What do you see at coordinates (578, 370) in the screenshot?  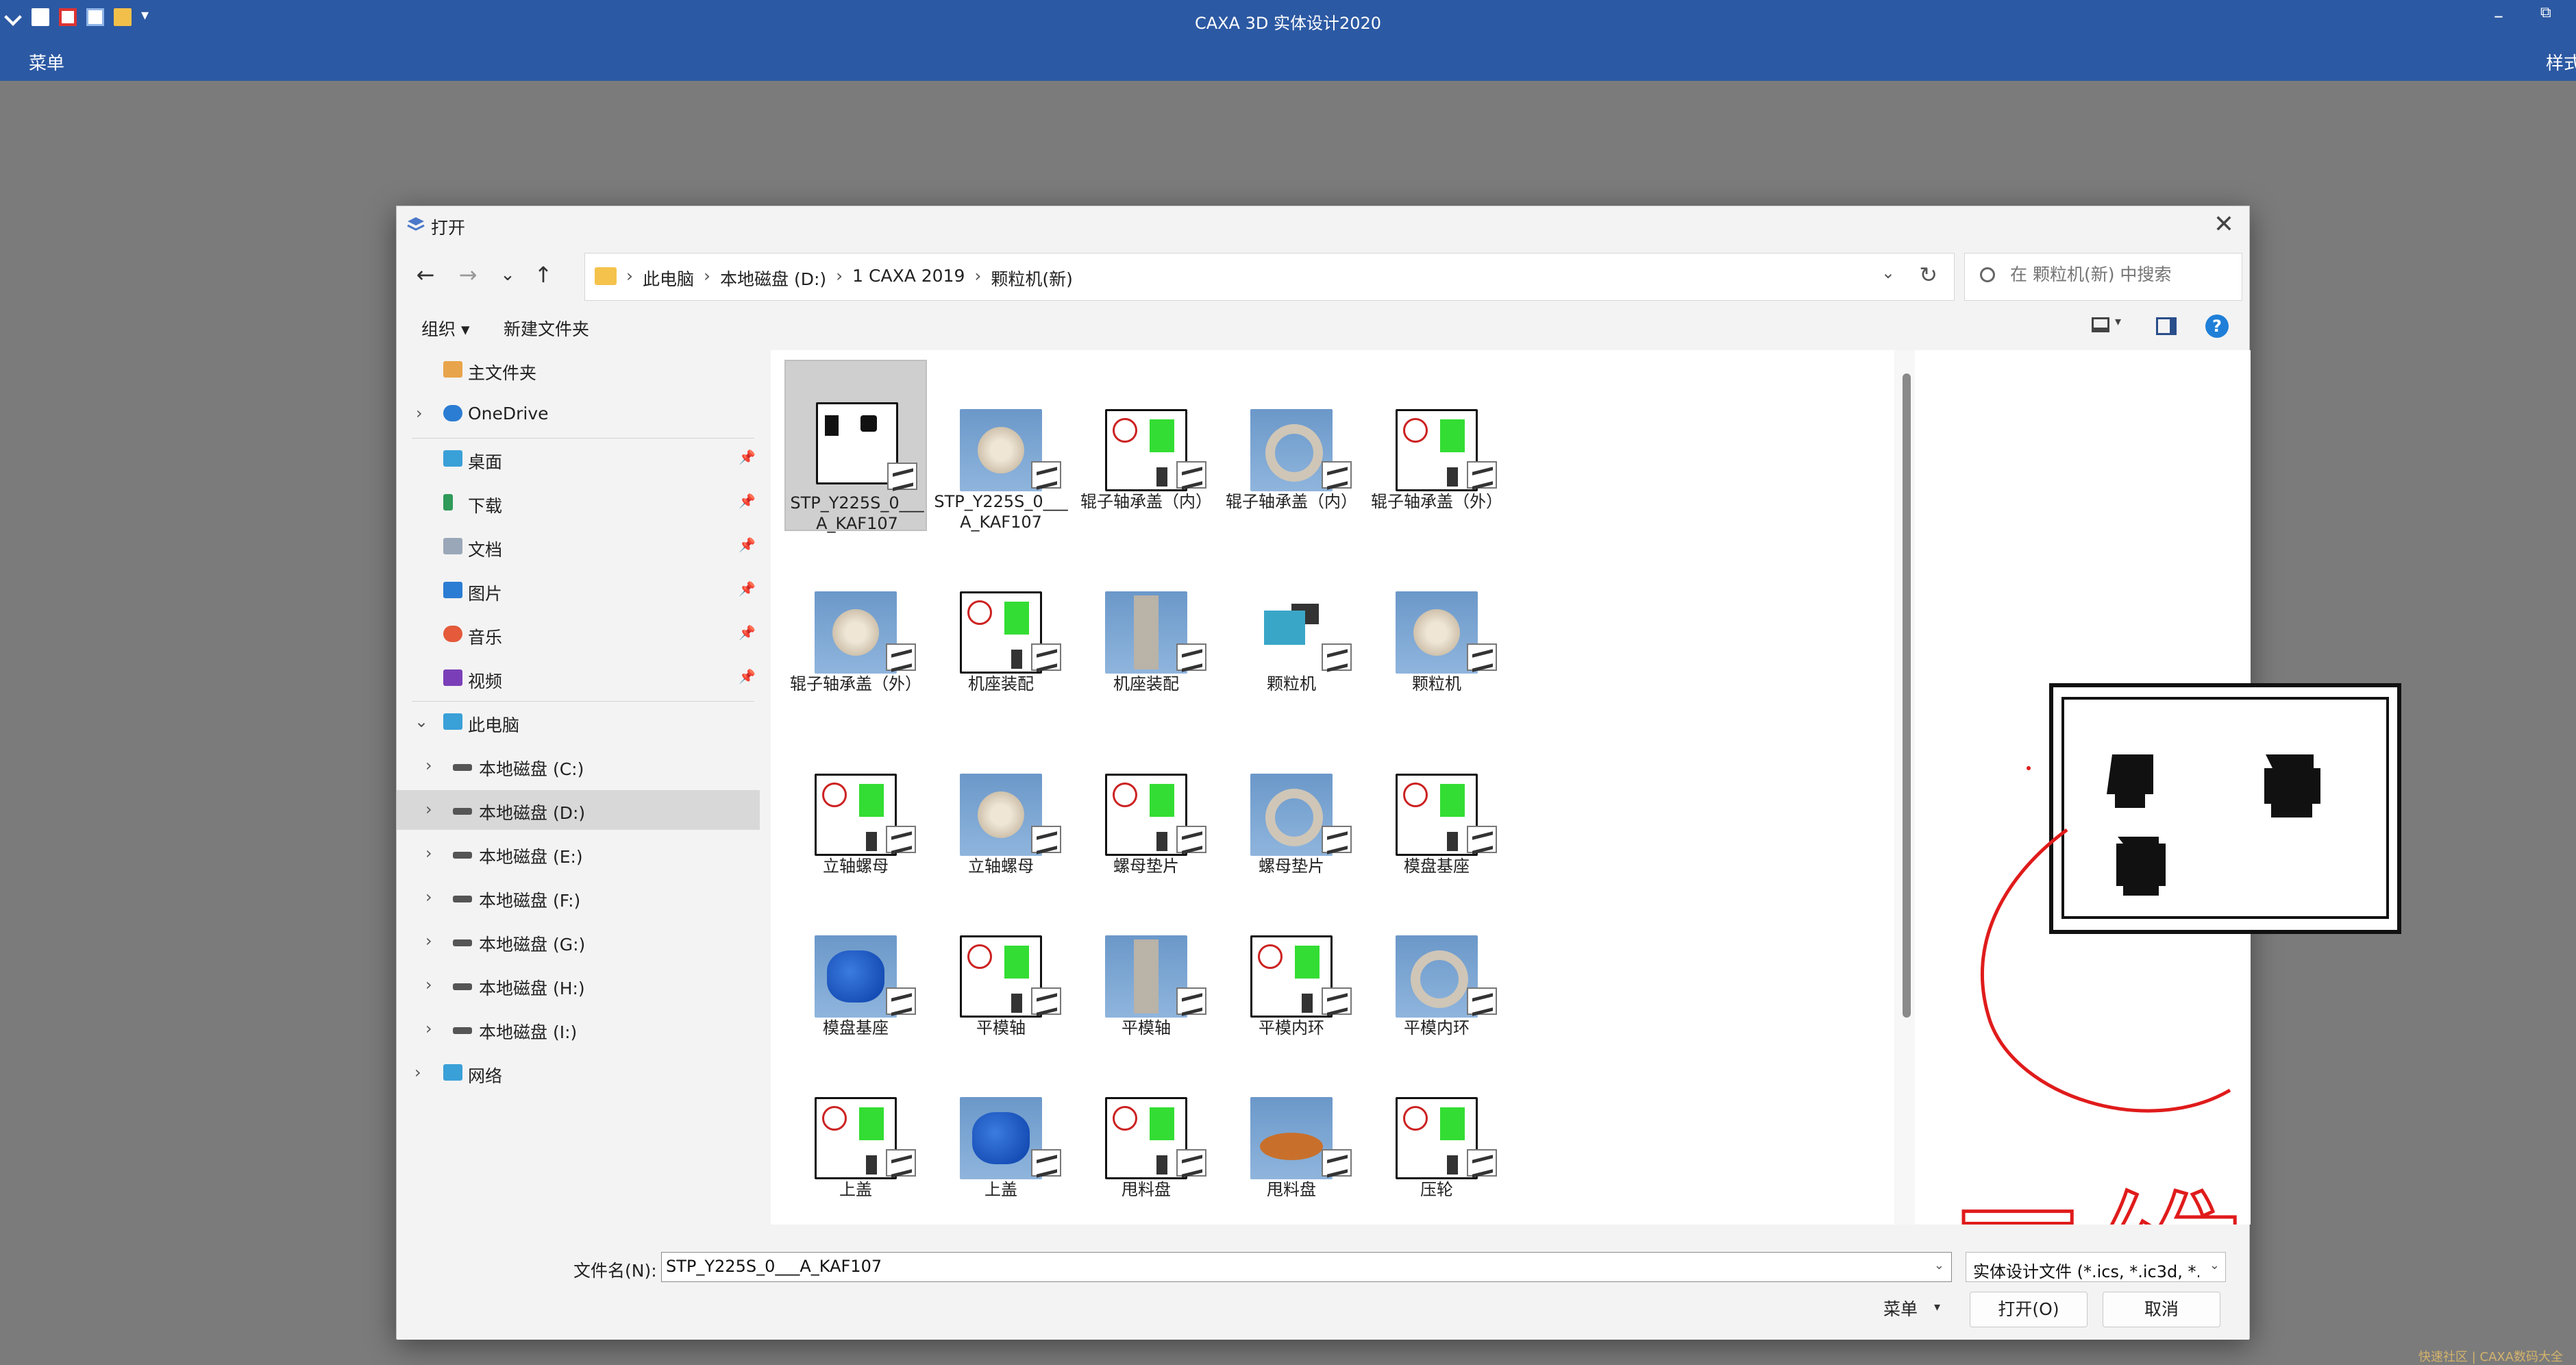 I see `nav-item-home: 主文件夹` at bounding box center [578, 370].